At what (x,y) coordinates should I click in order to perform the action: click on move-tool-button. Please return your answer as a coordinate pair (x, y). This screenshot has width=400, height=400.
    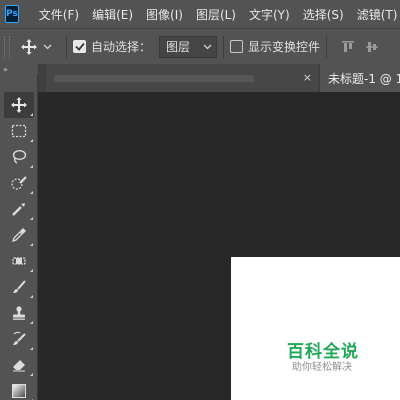
    Looking at the image, I should click on (19, 105).